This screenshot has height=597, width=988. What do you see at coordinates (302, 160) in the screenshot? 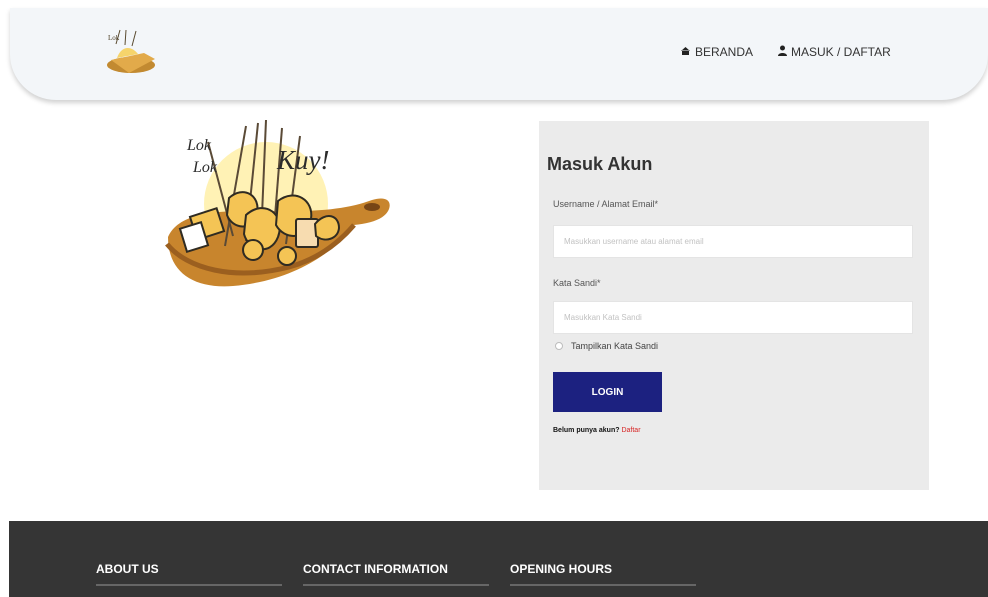
I see `hero-logo-text: Kuy!` at bounding box center [302, 160].